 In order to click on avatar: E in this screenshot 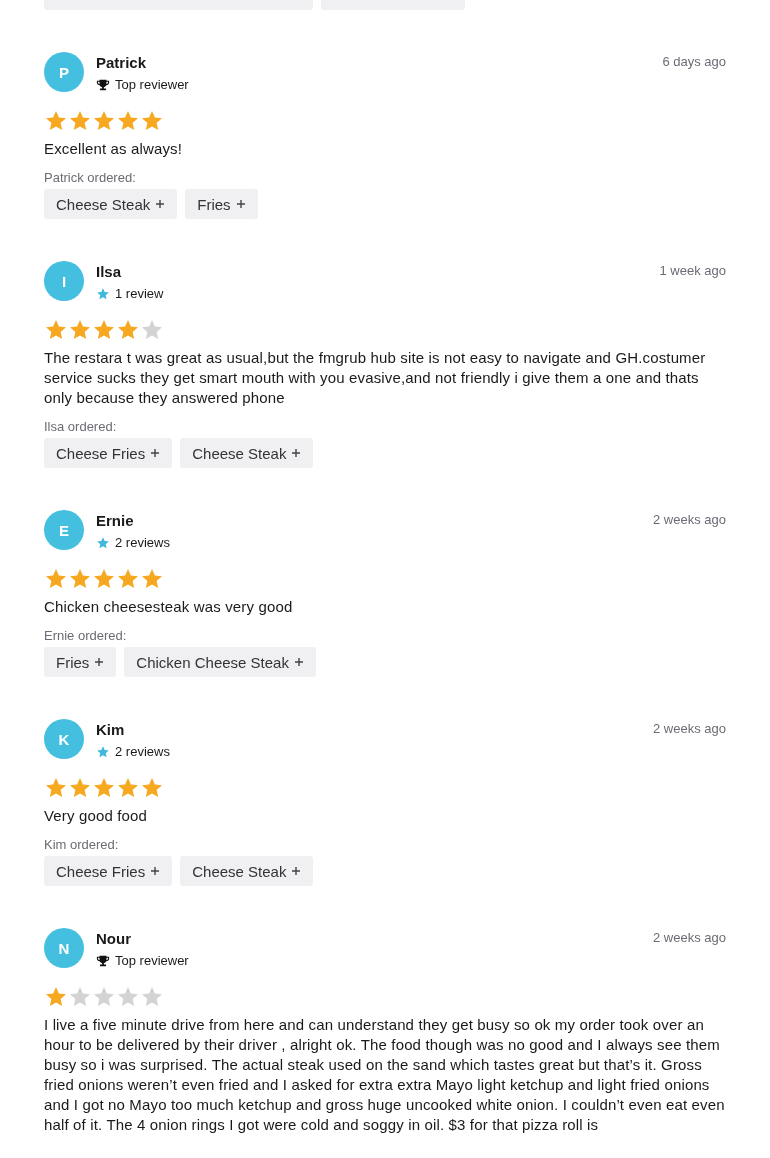, I will do `click(64, 530)`.